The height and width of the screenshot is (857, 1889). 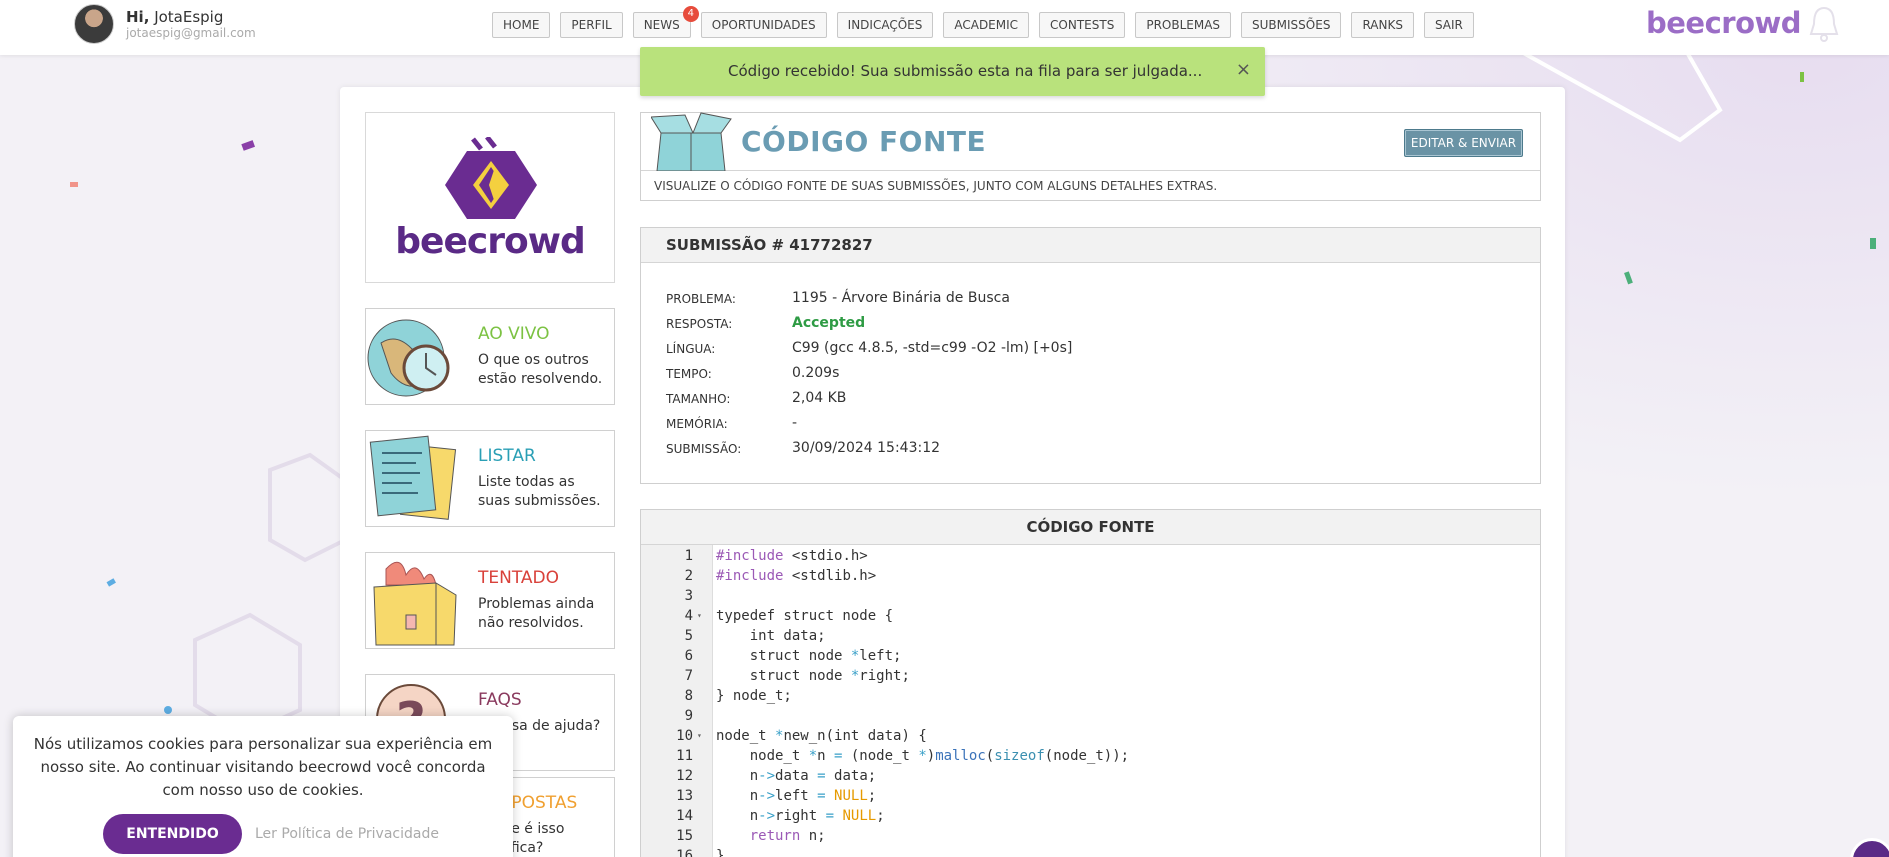 What do you see at coordinates (539, 491) in the screenshot?
I see `sidebar-card-desc: Liste todas as suas submissões.` at bounding box center [539, 491].